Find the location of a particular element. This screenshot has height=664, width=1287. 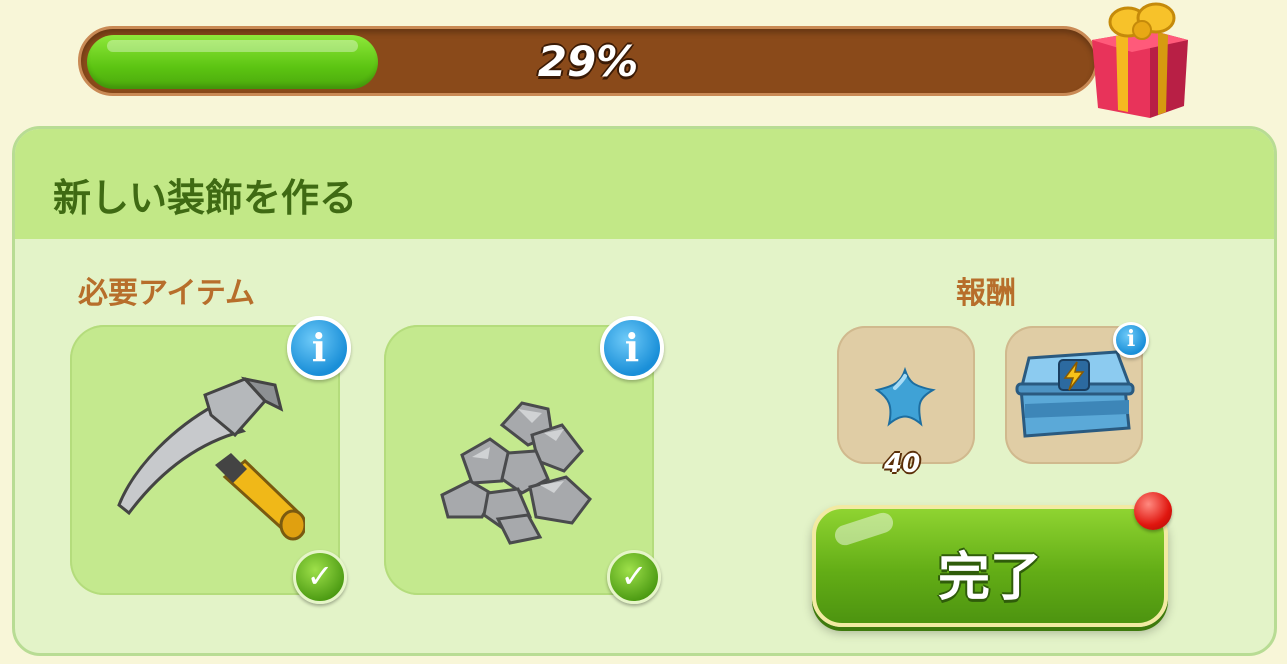

rewards-label: 報酬 is located at coordinates (986, 293).